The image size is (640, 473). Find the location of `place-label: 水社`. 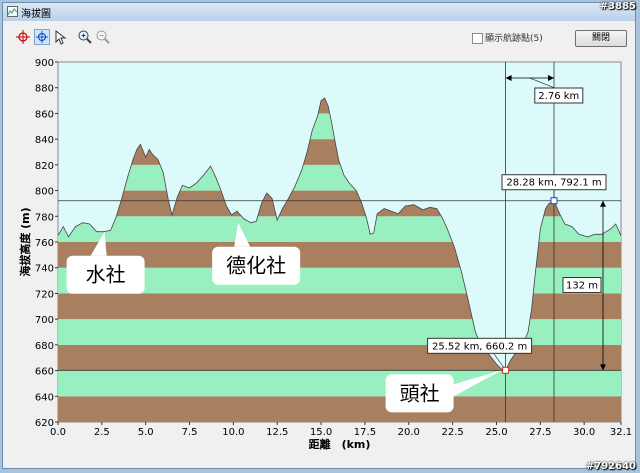

place-label: 水社 is located at coordinates (106, 275).